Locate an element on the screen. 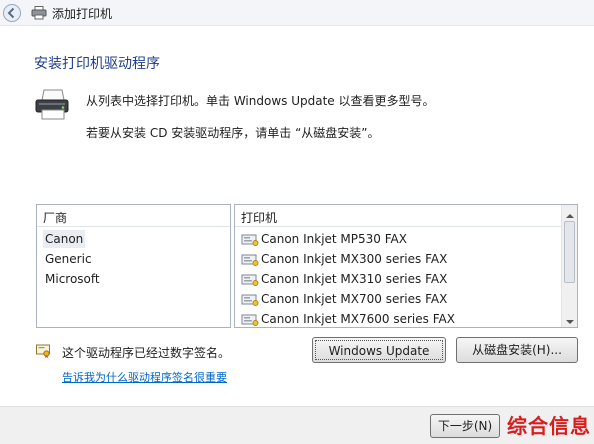  footer-bar is located at coordinates (297, 425).